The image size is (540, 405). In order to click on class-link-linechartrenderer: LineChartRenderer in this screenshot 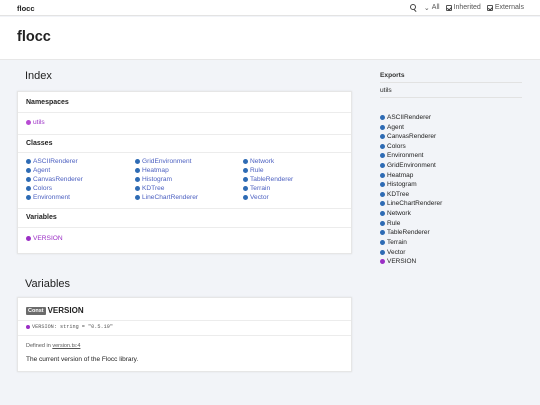, I will do `click(166, 197)`.